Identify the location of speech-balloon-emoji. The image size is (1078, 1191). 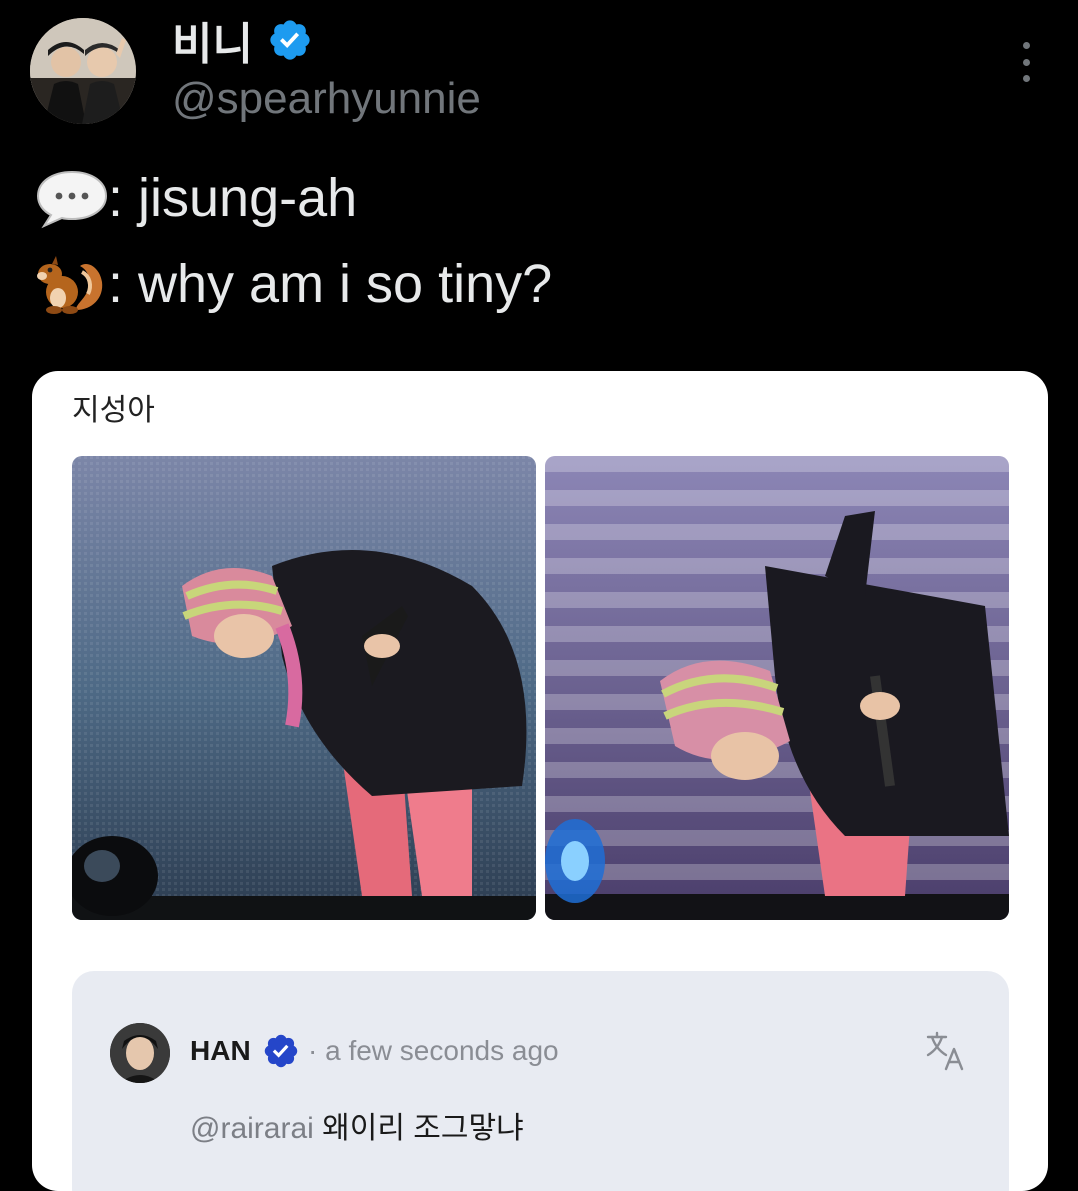
(72, 199).